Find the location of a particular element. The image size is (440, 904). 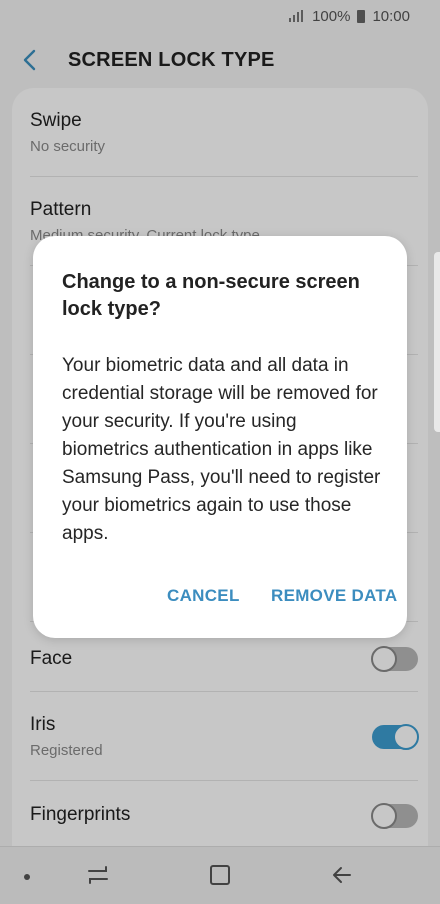

app-bar: SCREEN LOCK TYPE is located at coordinates (220, 60).